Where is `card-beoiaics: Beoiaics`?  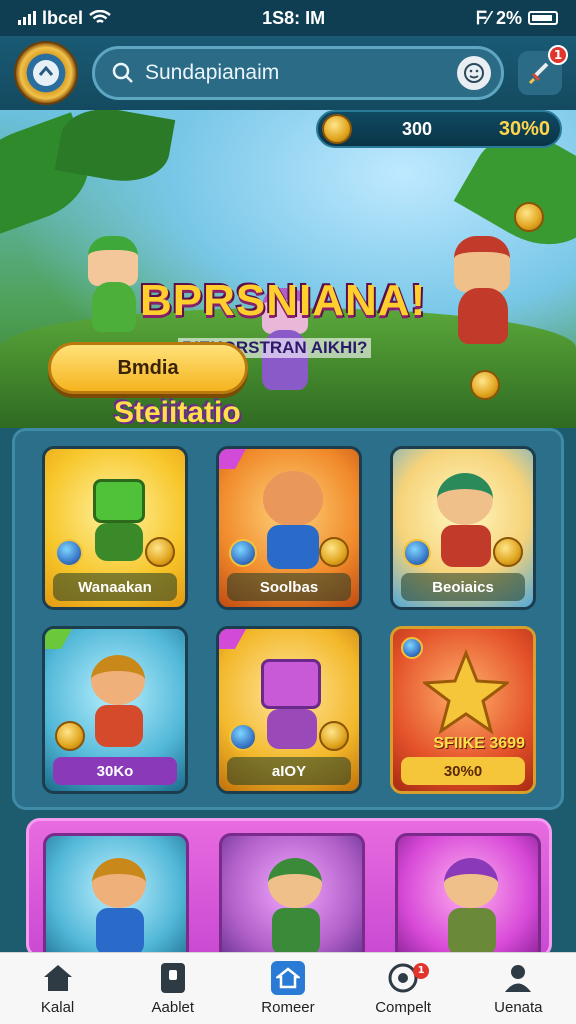 card-beoiaics: Beoiaics is located at coordinates (463, 528).